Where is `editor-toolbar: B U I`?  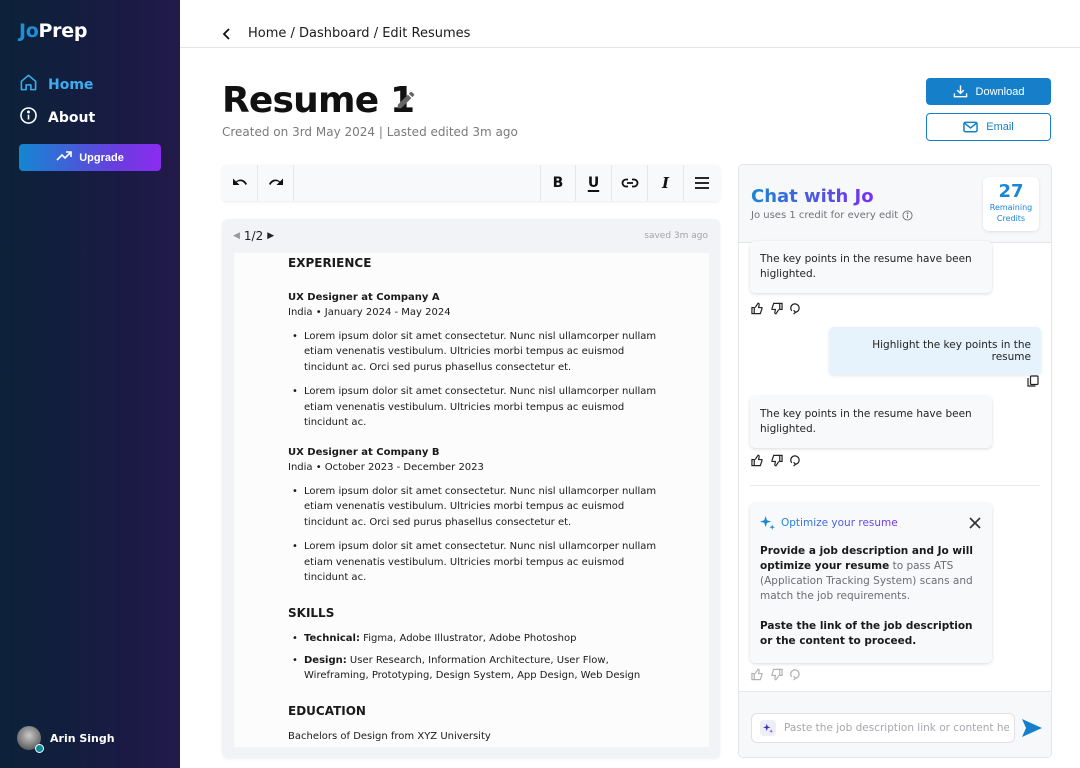 editor-toolbar: B U I is located at coordinates (471, 183).